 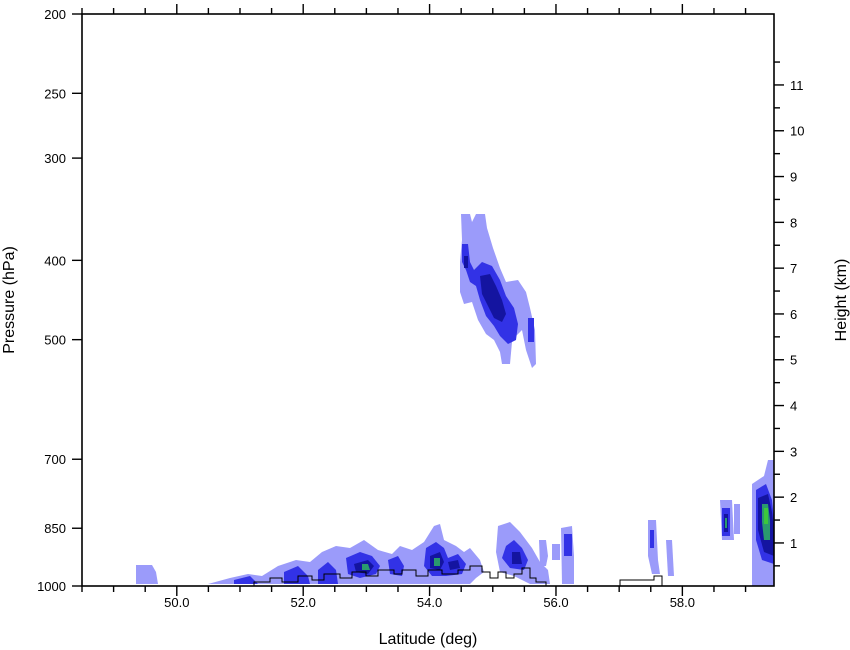 What do you see at coordinates (789, 314) in the screenshot?
I see `y-axis-right-ticks: 1 2 3 4 5 6 7 8 9 10 11` at bounding box center [789, 314].